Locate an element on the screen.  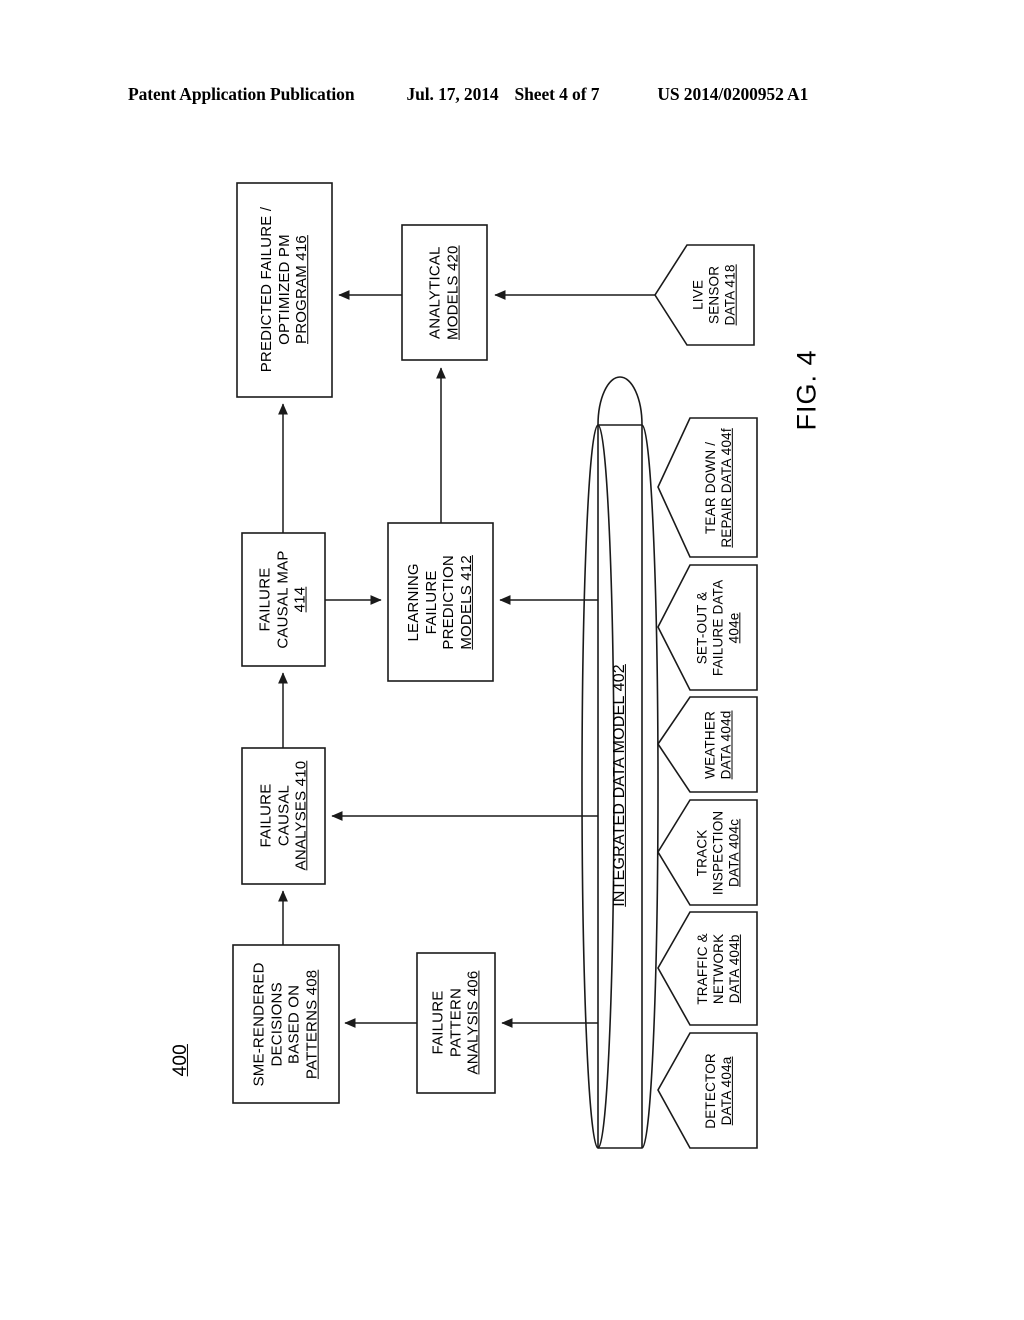
node-shape-404e is located at coordinates (707, 627).